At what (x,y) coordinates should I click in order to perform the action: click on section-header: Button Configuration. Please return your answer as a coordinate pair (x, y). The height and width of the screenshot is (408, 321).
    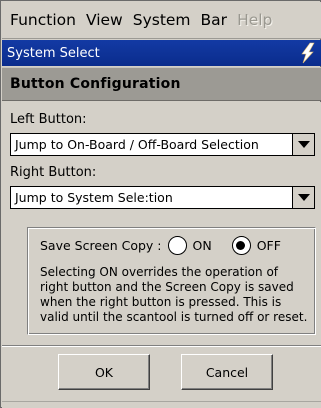
    Looking at the image, I should click on (161, 84).